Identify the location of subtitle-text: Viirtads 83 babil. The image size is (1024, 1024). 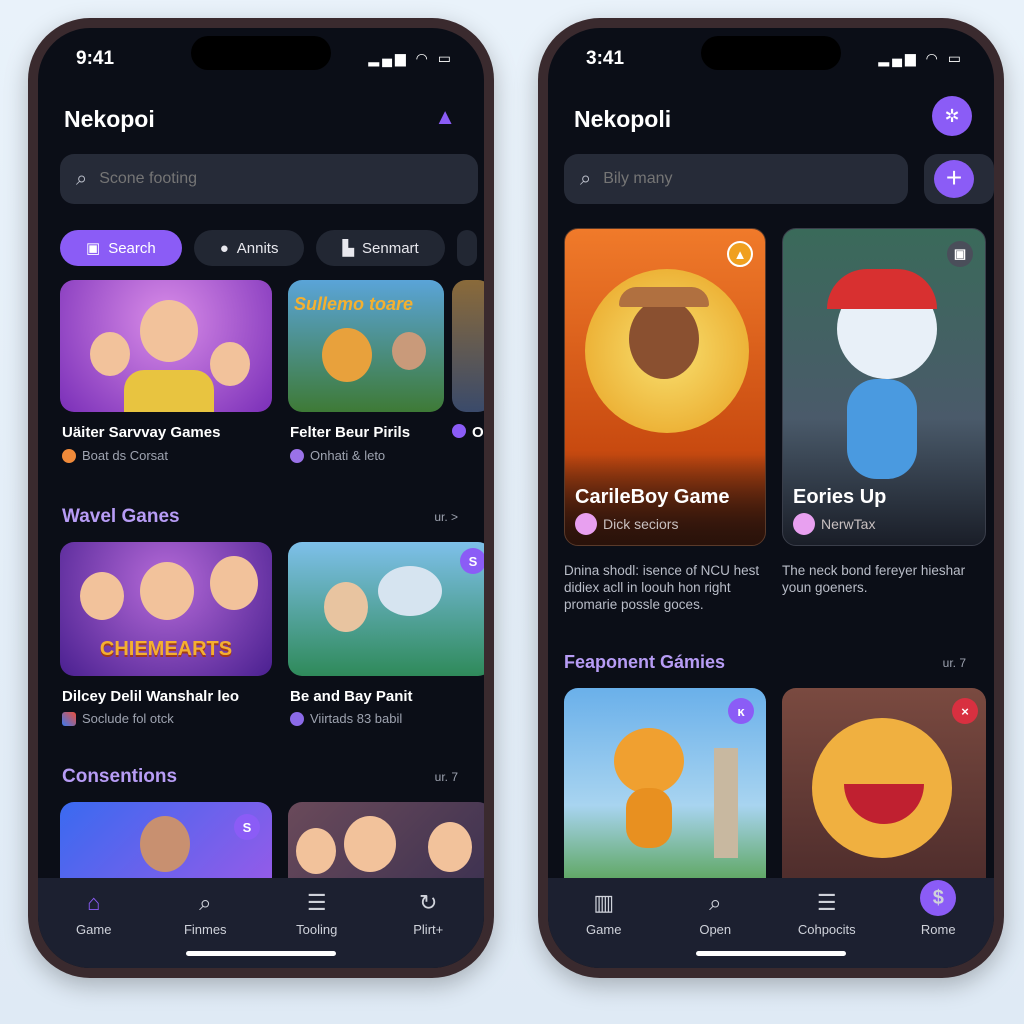
(356, 718).